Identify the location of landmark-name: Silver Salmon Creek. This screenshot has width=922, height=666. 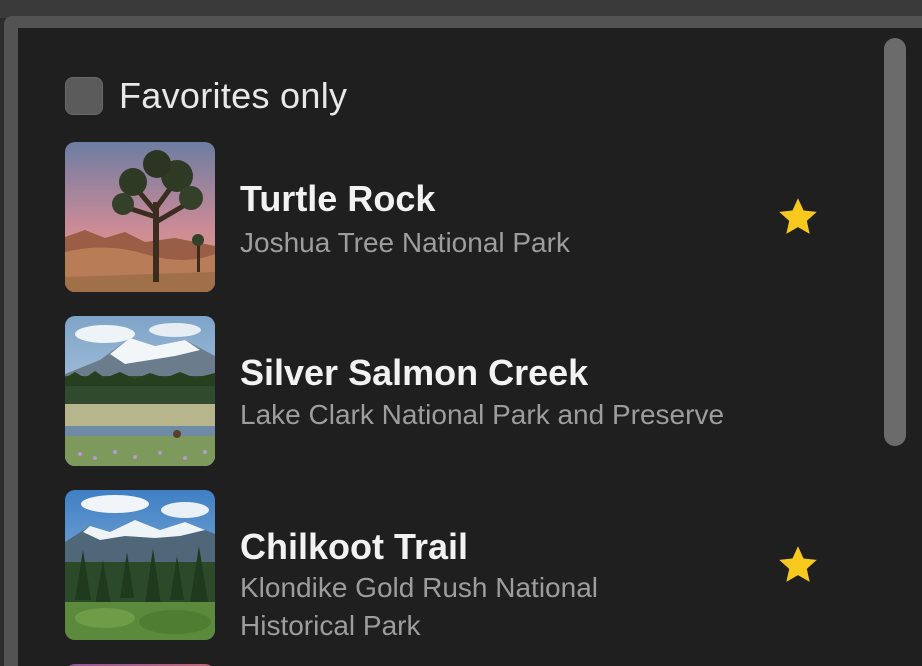
(414, 372).